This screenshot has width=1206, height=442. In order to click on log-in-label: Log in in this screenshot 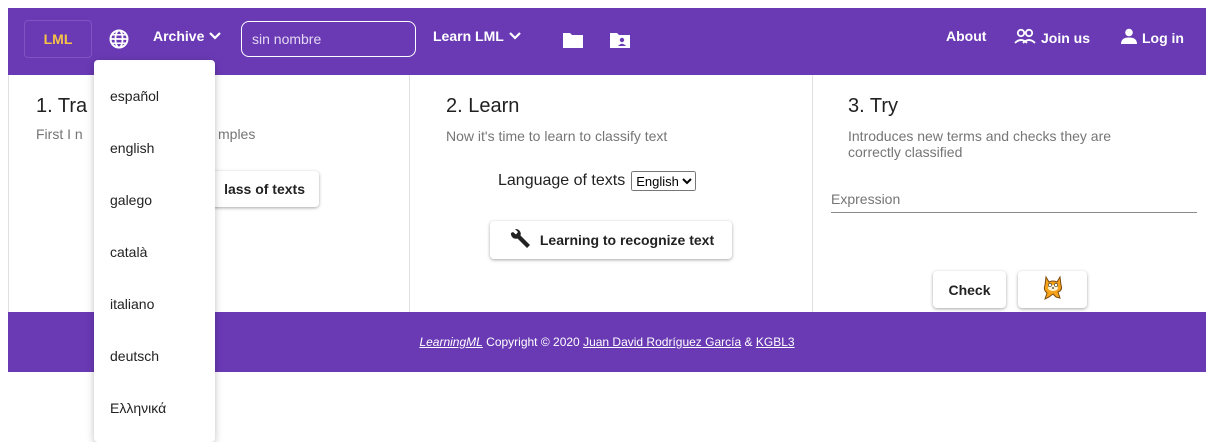, I will do `click(1163, 37)`.